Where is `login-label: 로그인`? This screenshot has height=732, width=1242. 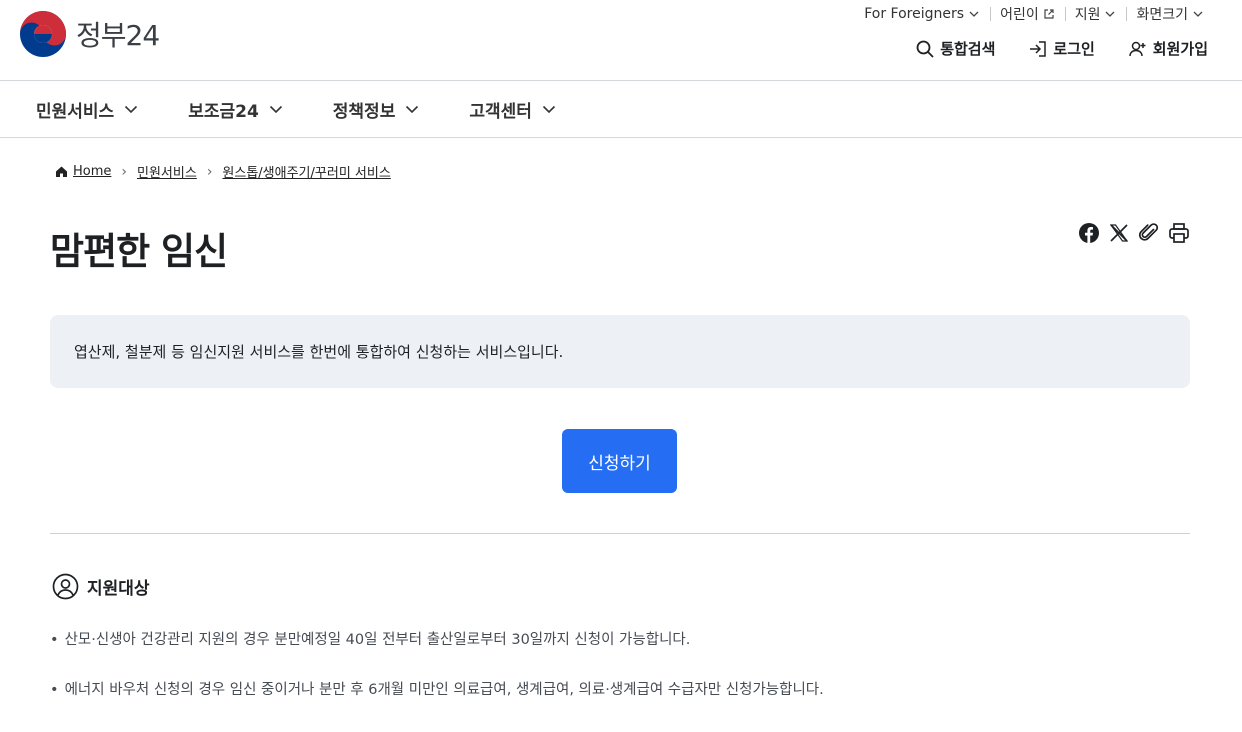 login-label: 로그인 is located at coordinates (1074, 49).